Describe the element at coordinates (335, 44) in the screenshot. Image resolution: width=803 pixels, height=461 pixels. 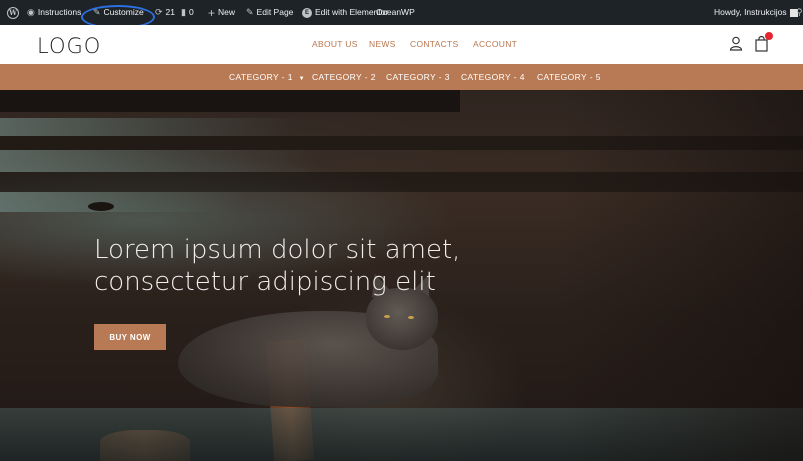
I see `nav-about-us: ABOUT US` at that location.